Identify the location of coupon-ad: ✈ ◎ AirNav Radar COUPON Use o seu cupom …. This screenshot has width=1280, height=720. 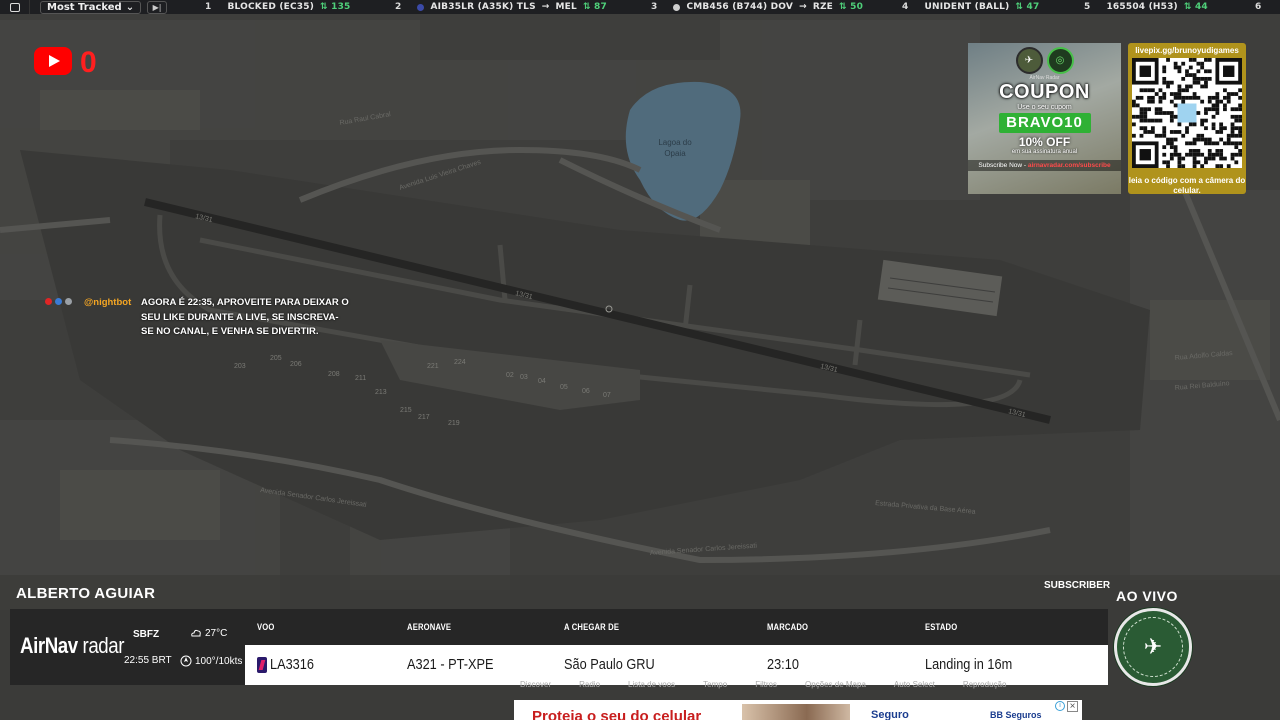
(1044, 118).